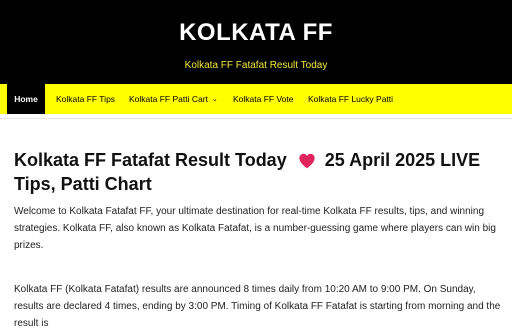 The image size is (512, 332). Describe the element at coordinates (168, 99) in the screenshot. I see `nav-item-label: Kolkata FF Patti Cart` at that location.